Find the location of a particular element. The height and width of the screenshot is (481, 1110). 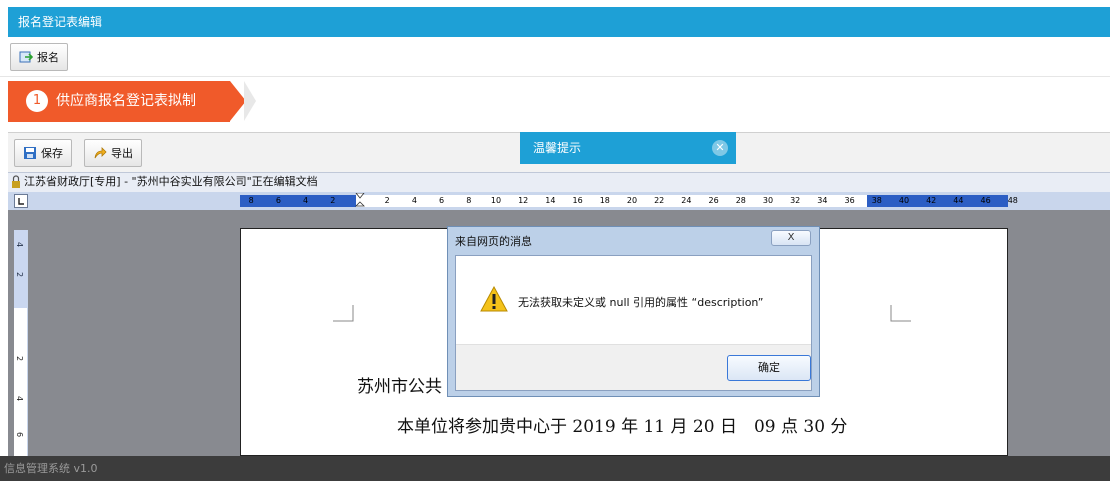

document-line-recipient: 苏州市公共 is located at coordinates (399, 387).